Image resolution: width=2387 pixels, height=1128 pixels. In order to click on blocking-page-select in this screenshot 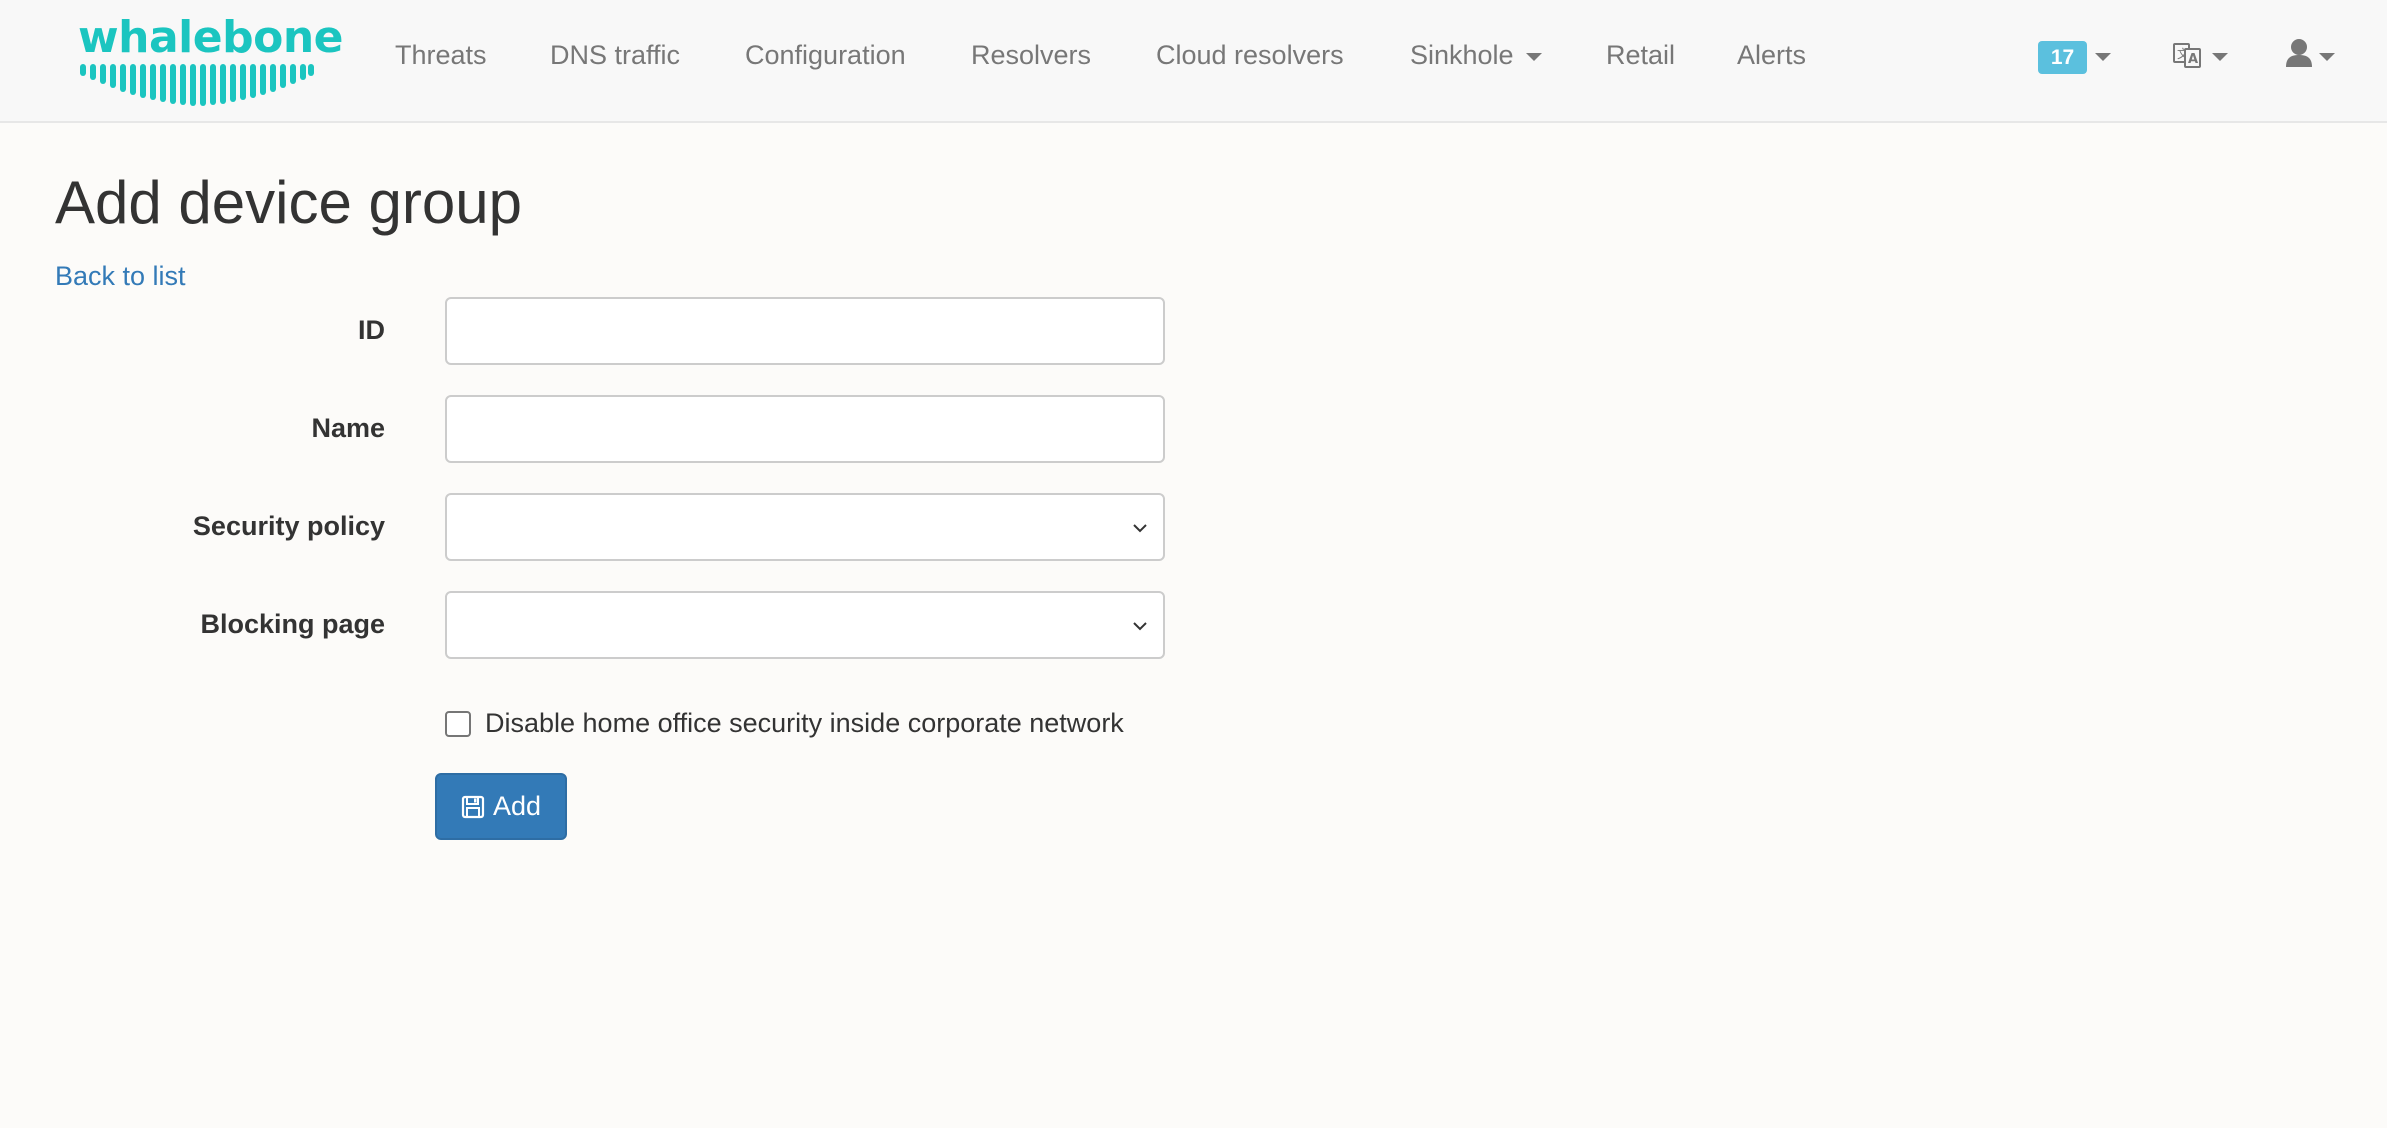, I will do `click(805, 625)`.